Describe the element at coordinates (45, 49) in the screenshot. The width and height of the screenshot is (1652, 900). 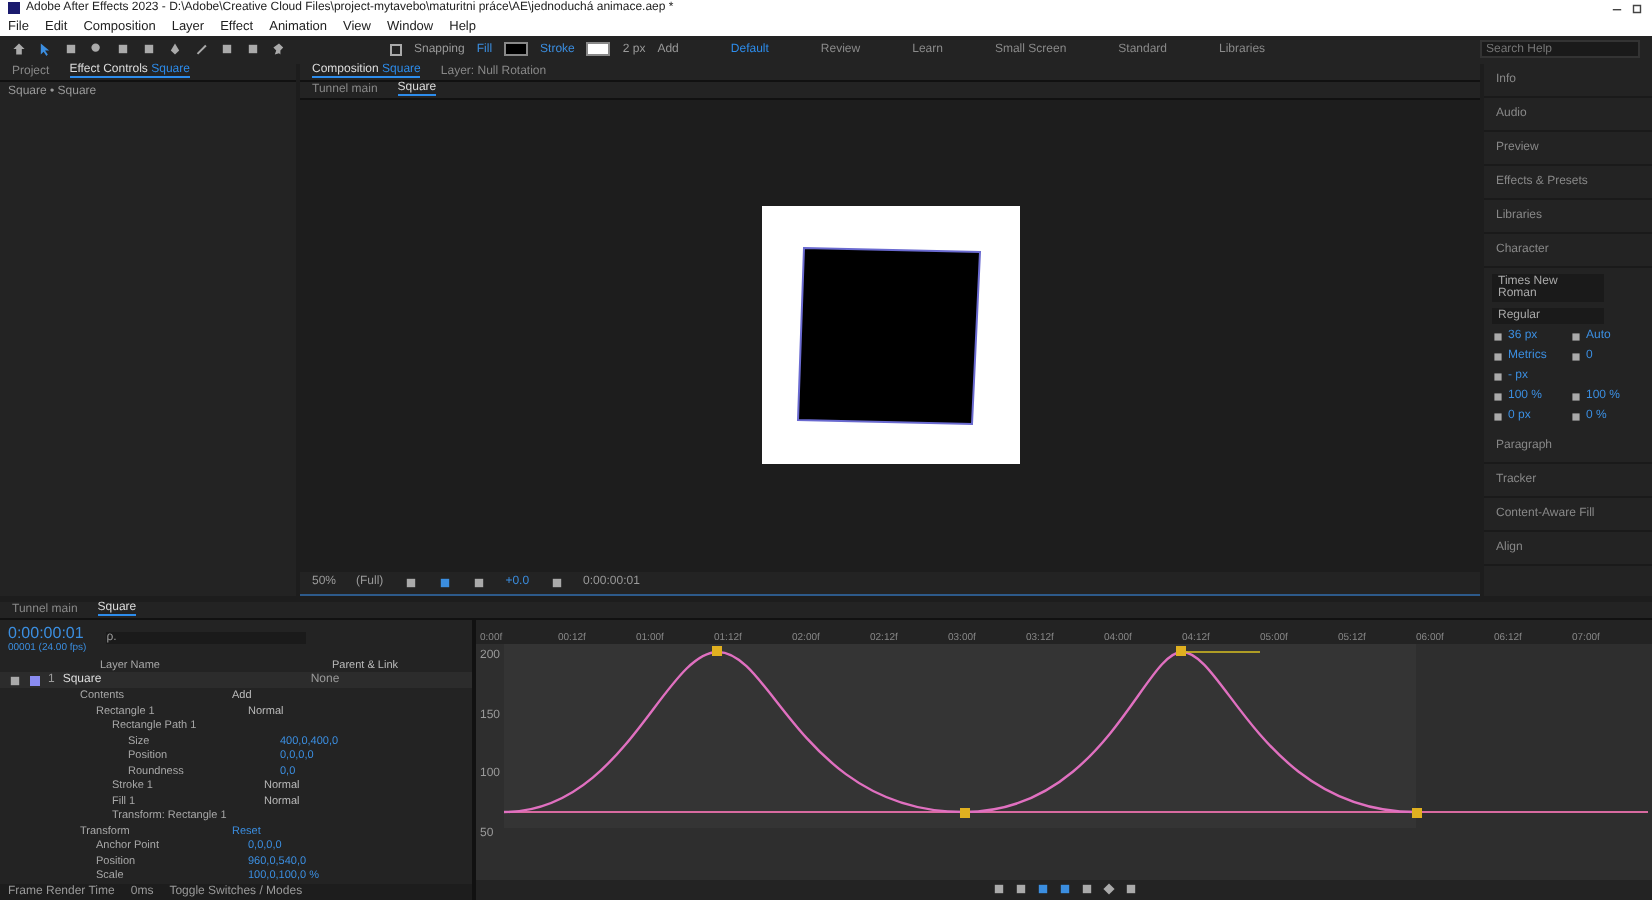
I see `selection-tool-icon` at that location.